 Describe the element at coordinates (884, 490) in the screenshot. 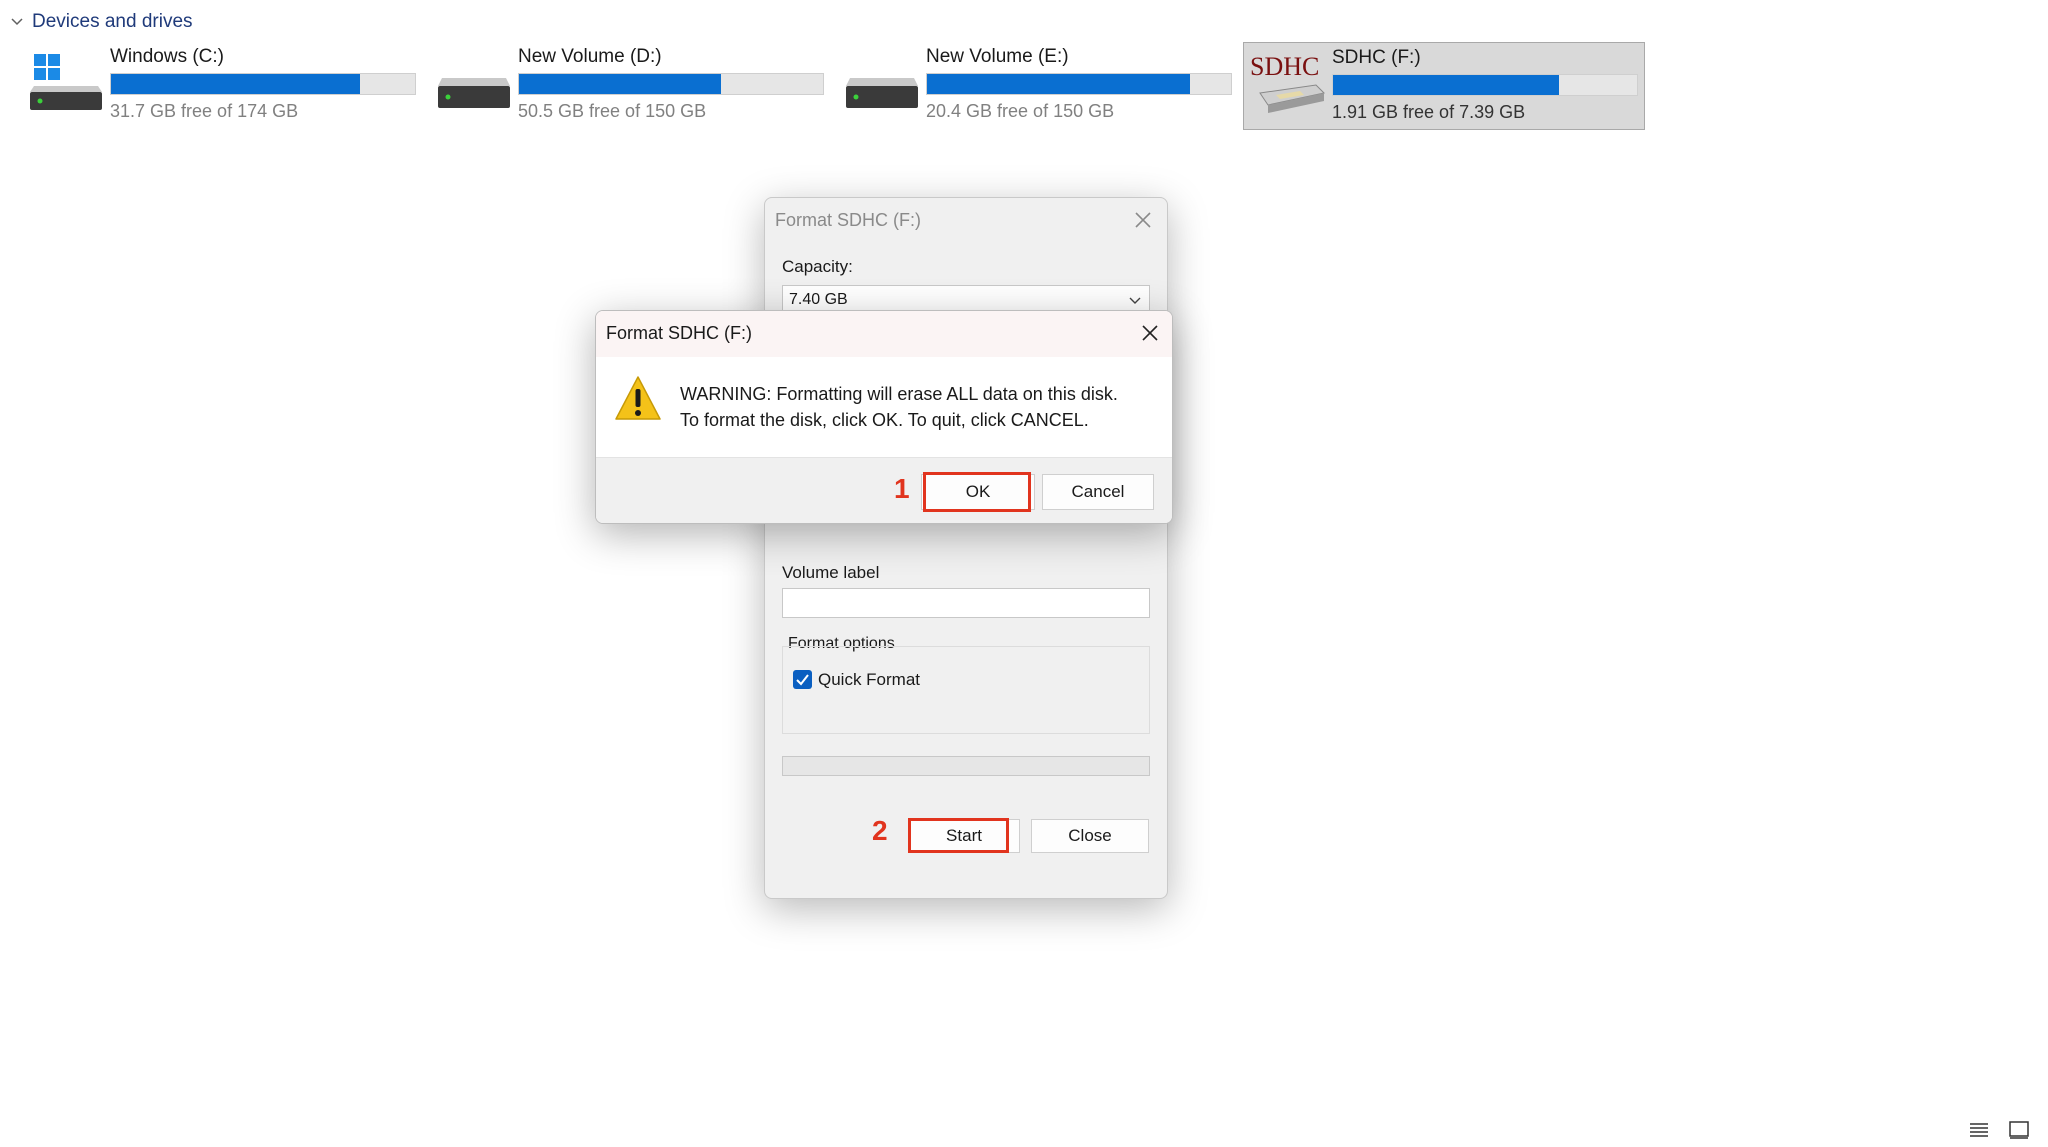

I see `warning-dialog-footer: OK Cancel 1` at that location.